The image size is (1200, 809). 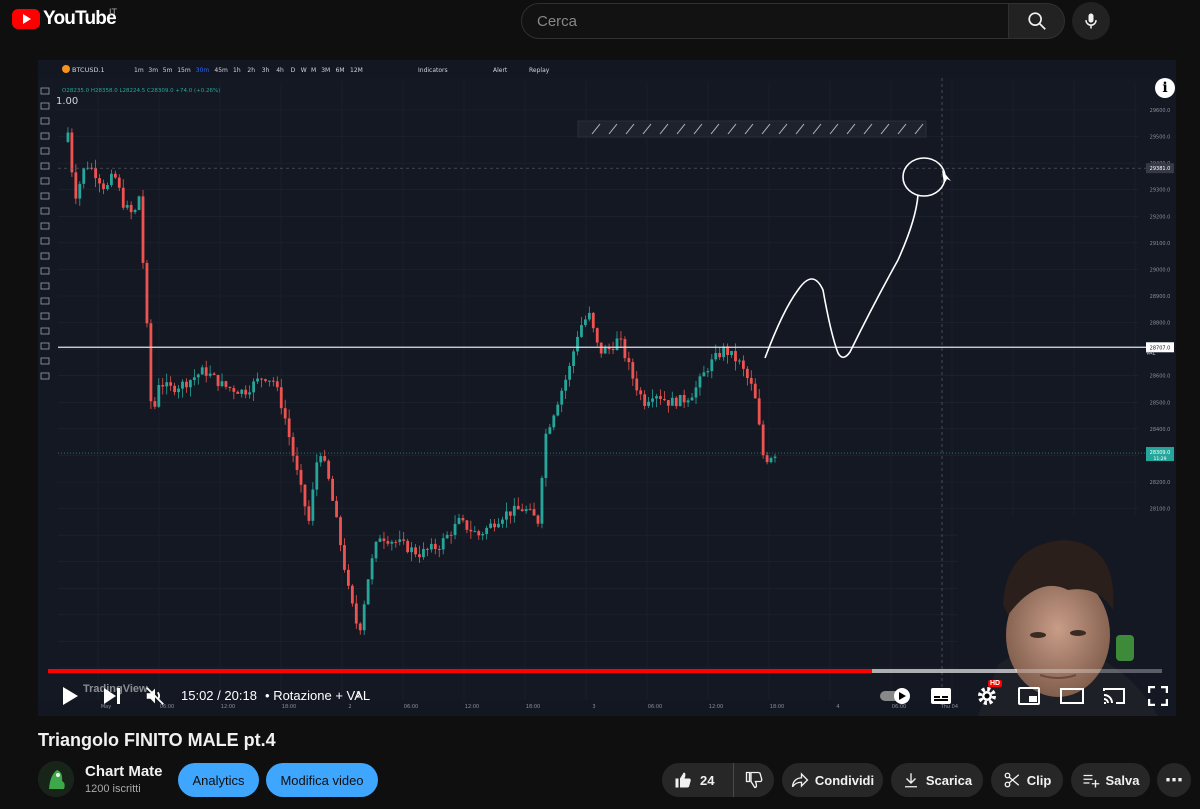 What do you see at coordinates (1029, 696) in the screenshot?
I see `miniplayer-button` at bounding box center [1029, 696].